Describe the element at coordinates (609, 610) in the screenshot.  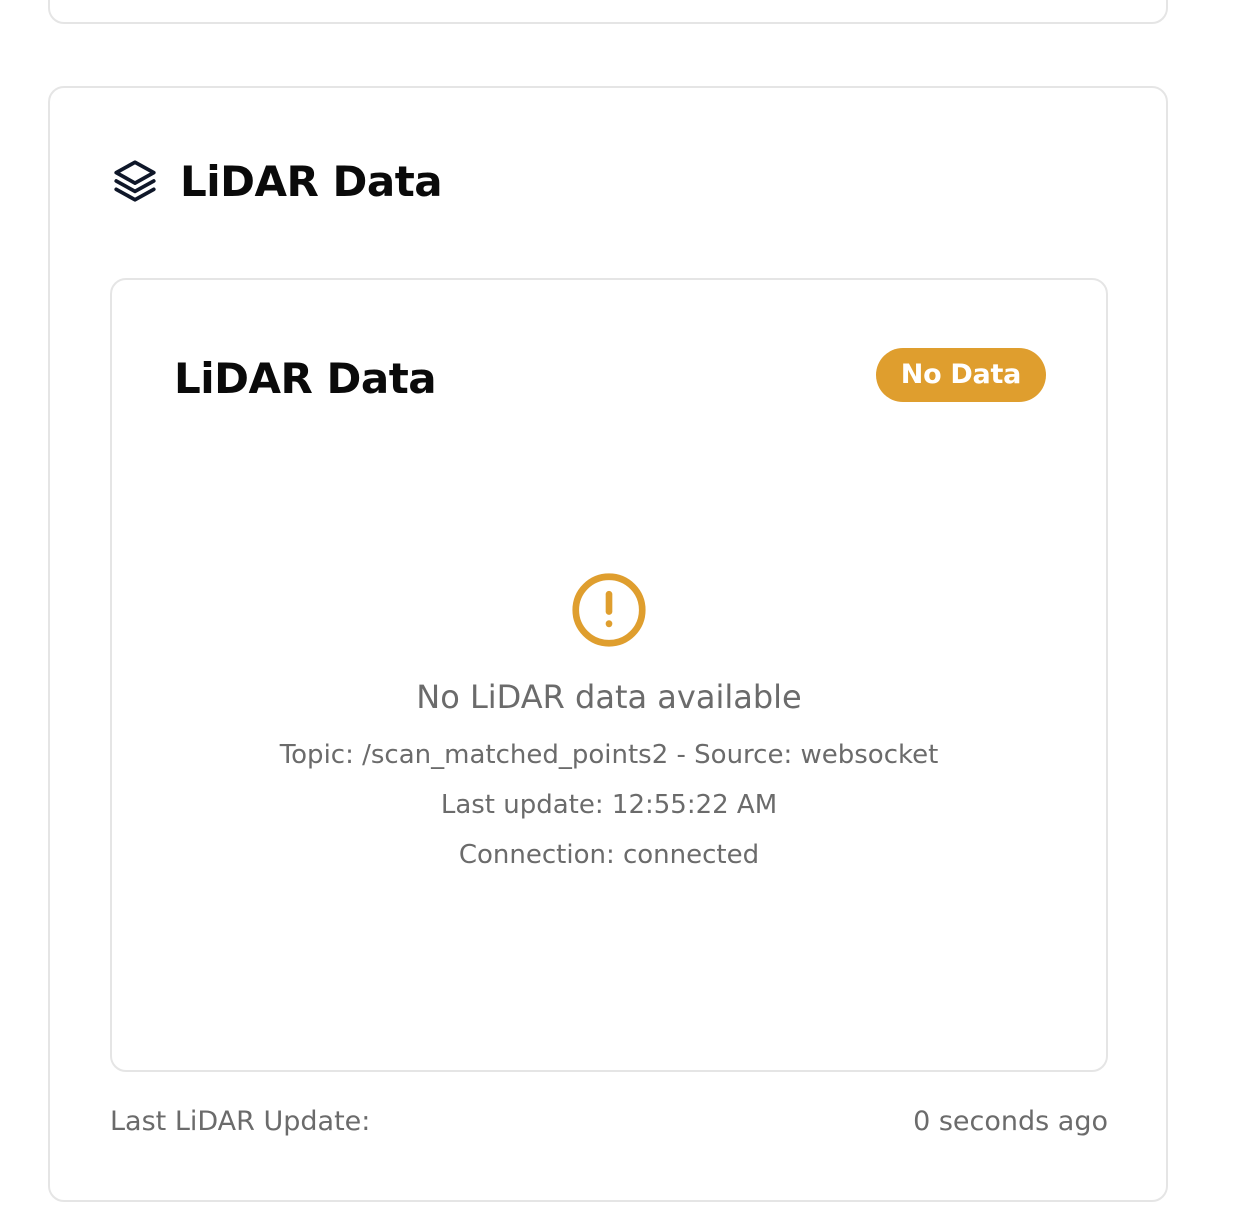
I see `alert-circle-icon` at that location.